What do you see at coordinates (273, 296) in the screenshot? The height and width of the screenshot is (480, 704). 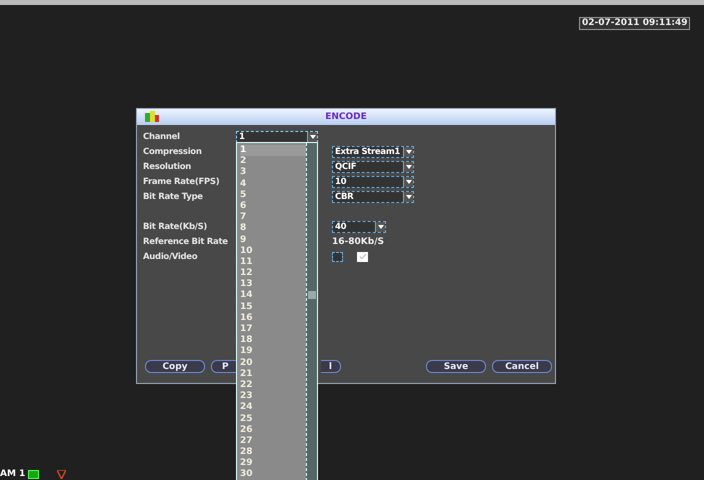 I see `channel-option: 14` at bounding box center [273, 296].